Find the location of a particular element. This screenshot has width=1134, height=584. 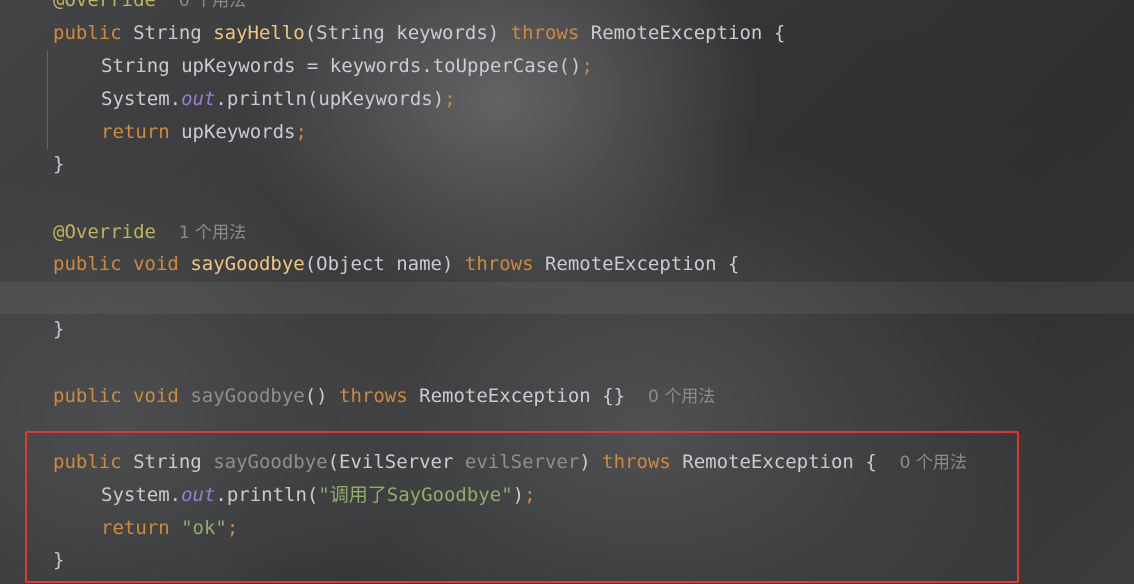

method-name-sayhello: sayHello is located at coordinates (259, 33).